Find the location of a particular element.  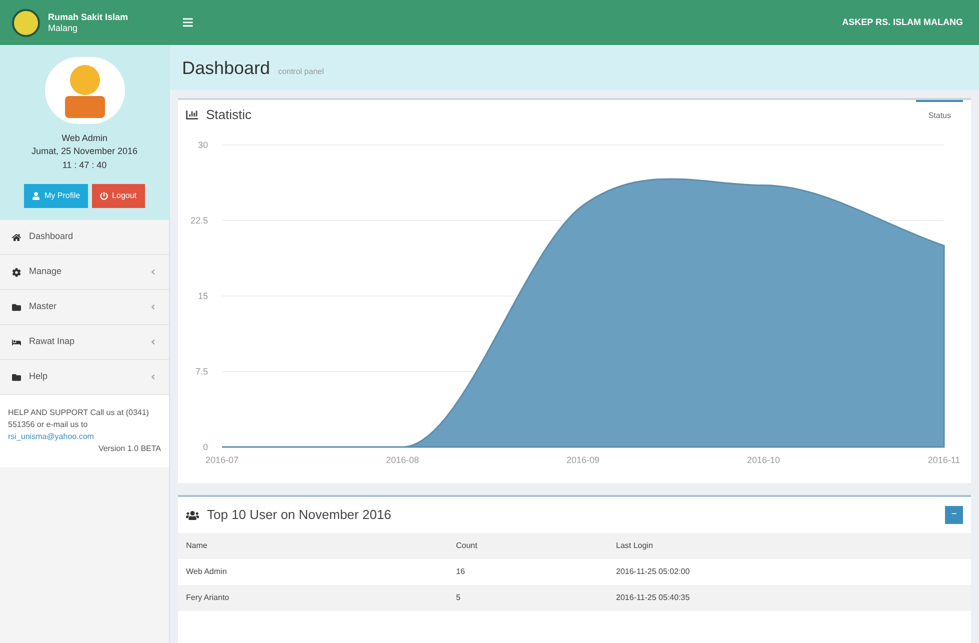

home-icon is located at coordinates (16, 237).